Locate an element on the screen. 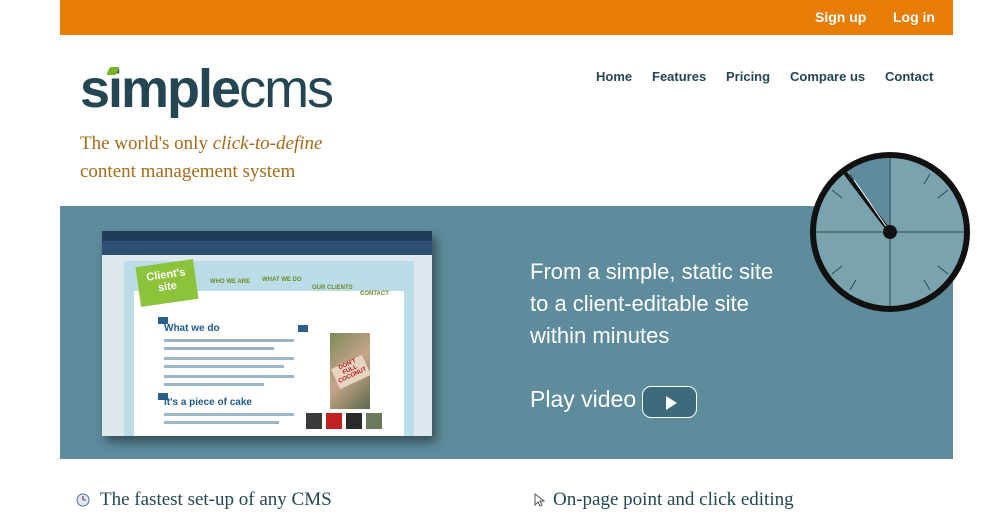 The image size is (1000, 518). nav-compare: Compare us is located at coordinates (827, 76).